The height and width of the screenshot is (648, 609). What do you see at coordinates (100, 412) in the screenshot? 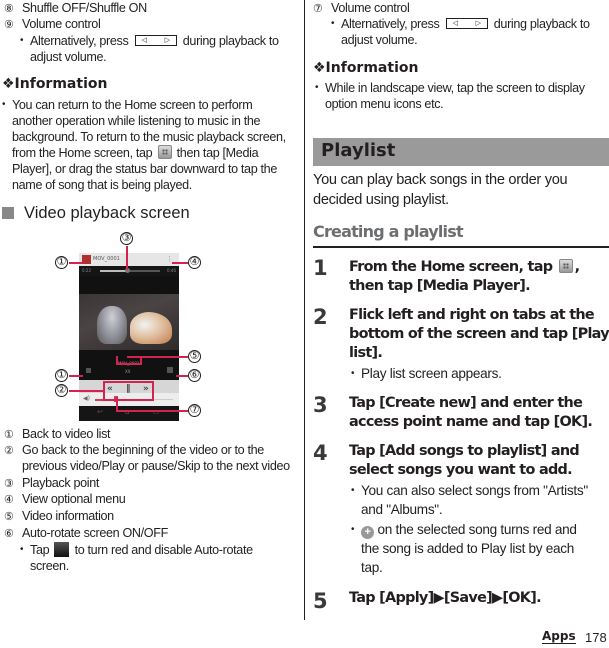
I see `back-icon: ↩` at bounding box center [100, 412].